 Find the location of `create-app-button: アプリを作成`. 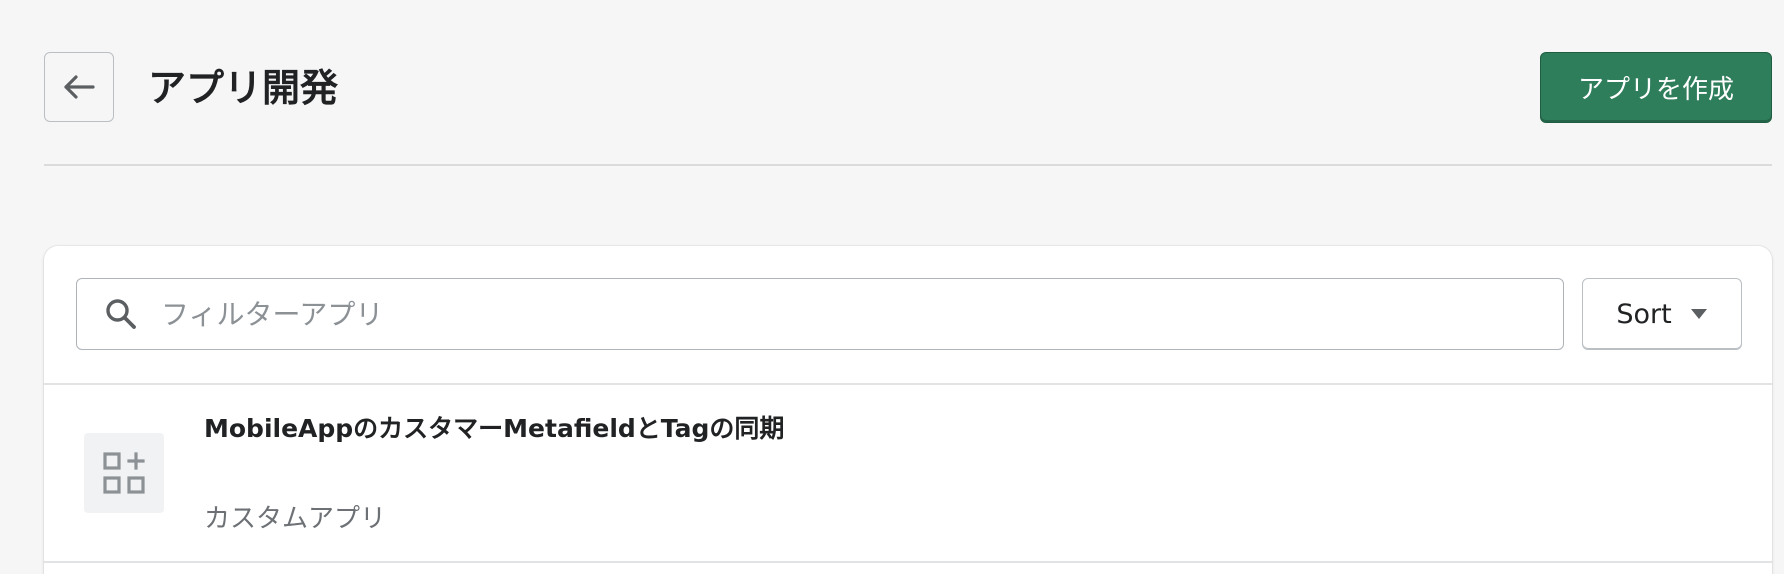

create-app-button: アプリを作成 is located at coordinates (1656, 87).